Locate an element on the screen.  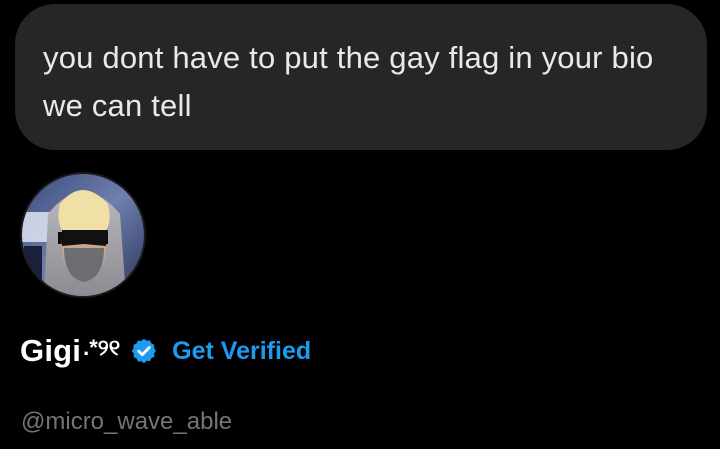
display-name: Gigi is located at coordinates (51, 350).